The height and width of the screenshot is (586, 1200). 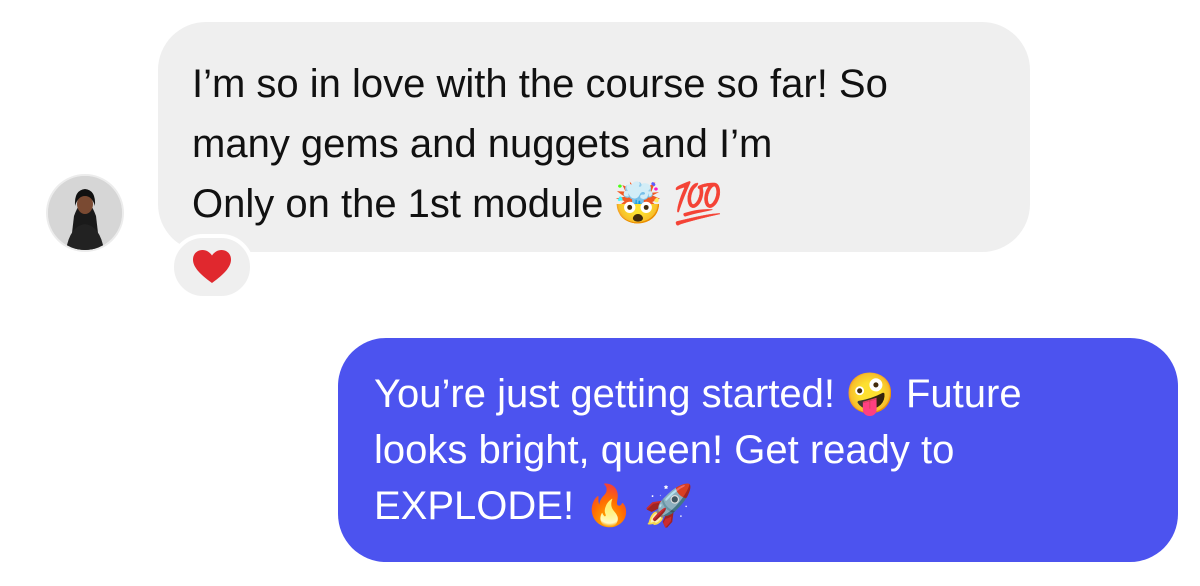 I want to click on heart-icon, so click(x=212, y=266).